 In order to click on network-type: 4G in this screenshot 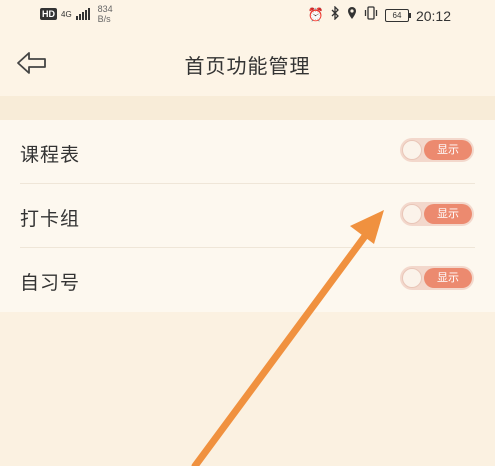, I will do `click(66, 14)`.